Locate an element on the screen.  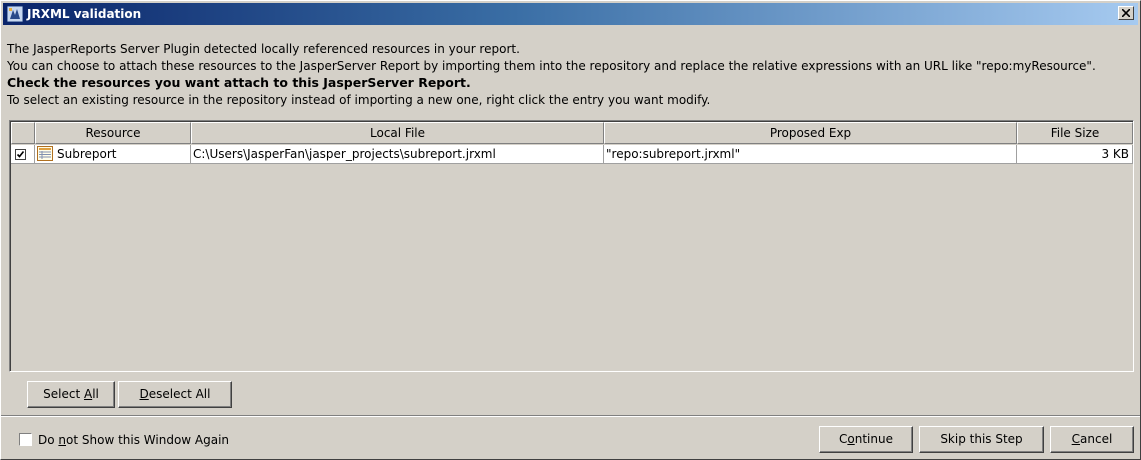
cancel-button: Cancel is located at coordinates (1092, 439).